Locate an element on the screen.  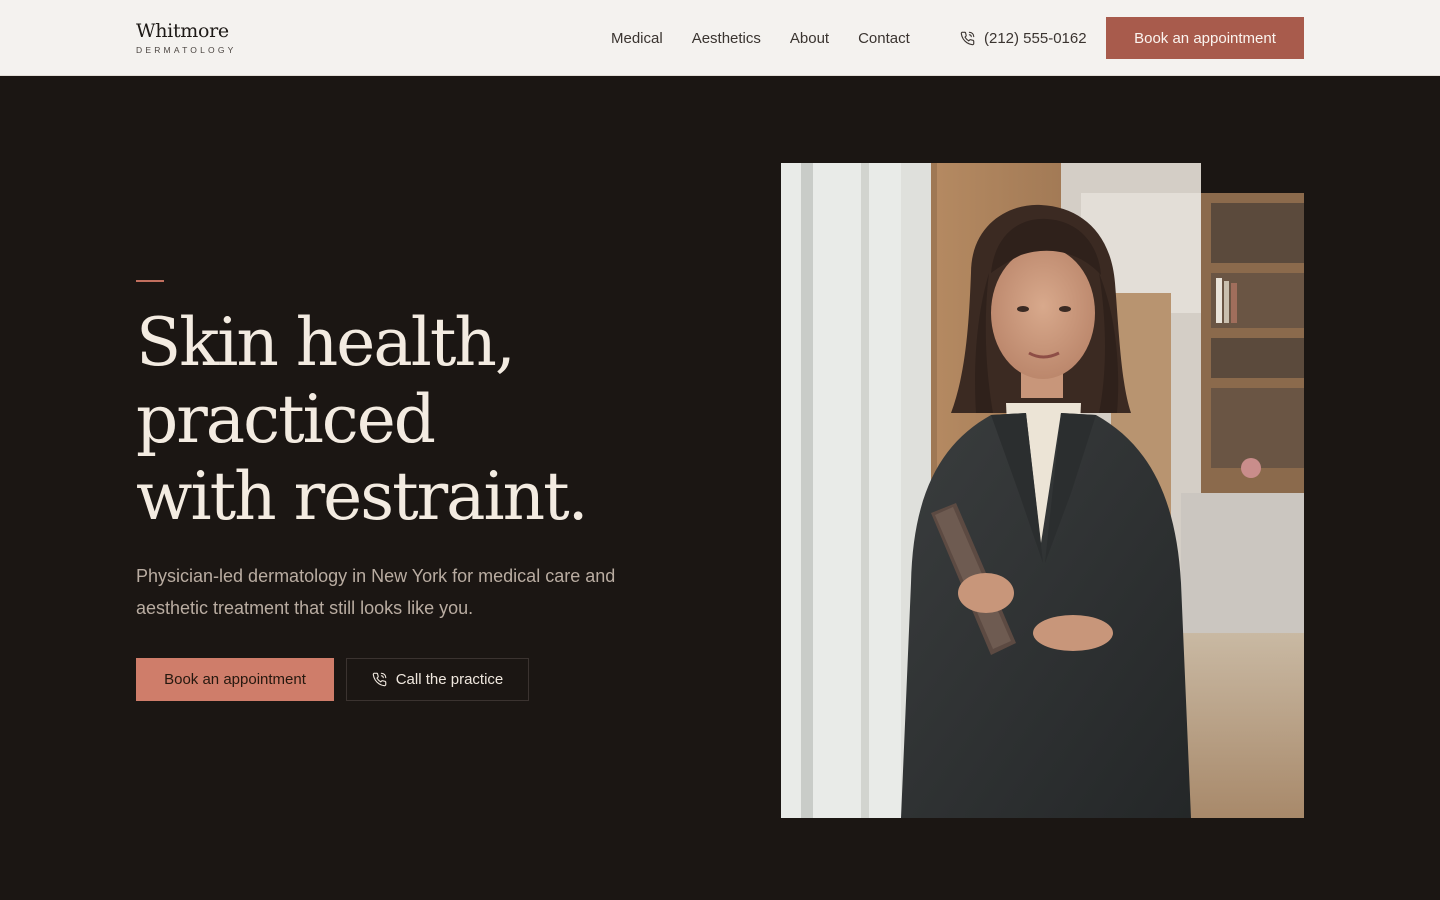
call-practice-button: Call the practice is located at coordinates (437, 679).